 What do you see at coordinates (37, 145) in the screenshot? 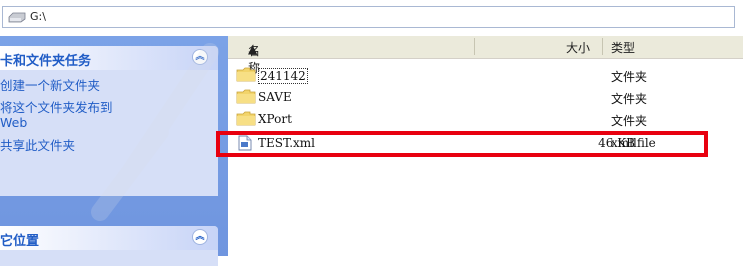
I see `task-share-folder: 共享此文件夹` at bounding box center [37, 145].